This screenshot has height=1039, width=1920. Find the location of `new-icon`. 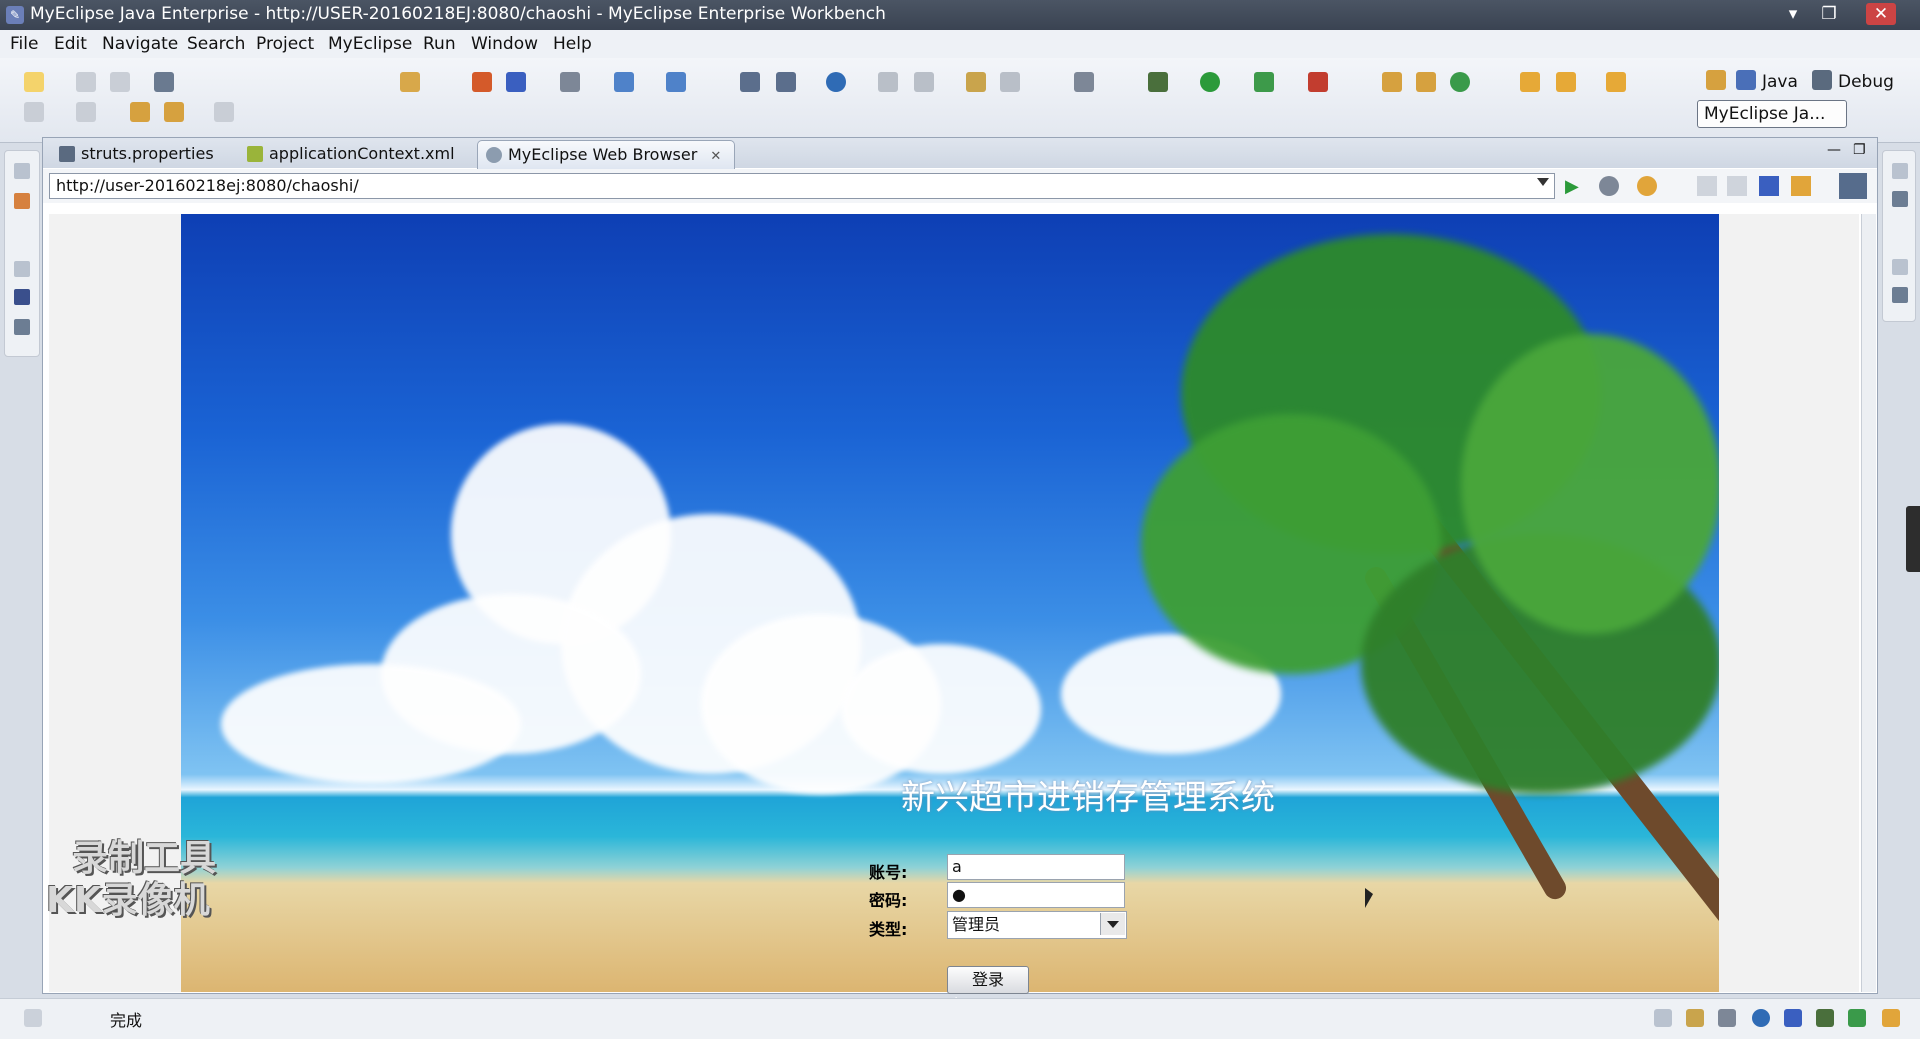

new-icon is located at coordinates (34, 82).